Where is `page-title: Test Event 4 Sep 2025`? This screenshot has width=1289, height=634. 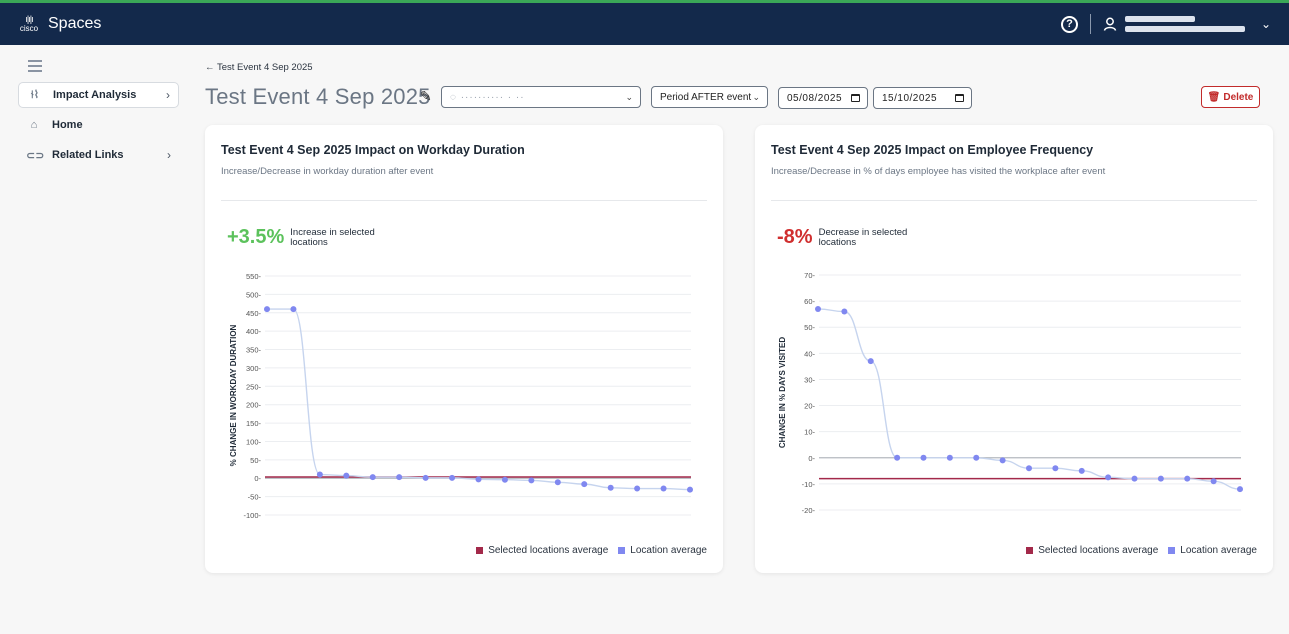
page-title: Test Event 4 Sep 2025 is located at coordinates (318, 96).